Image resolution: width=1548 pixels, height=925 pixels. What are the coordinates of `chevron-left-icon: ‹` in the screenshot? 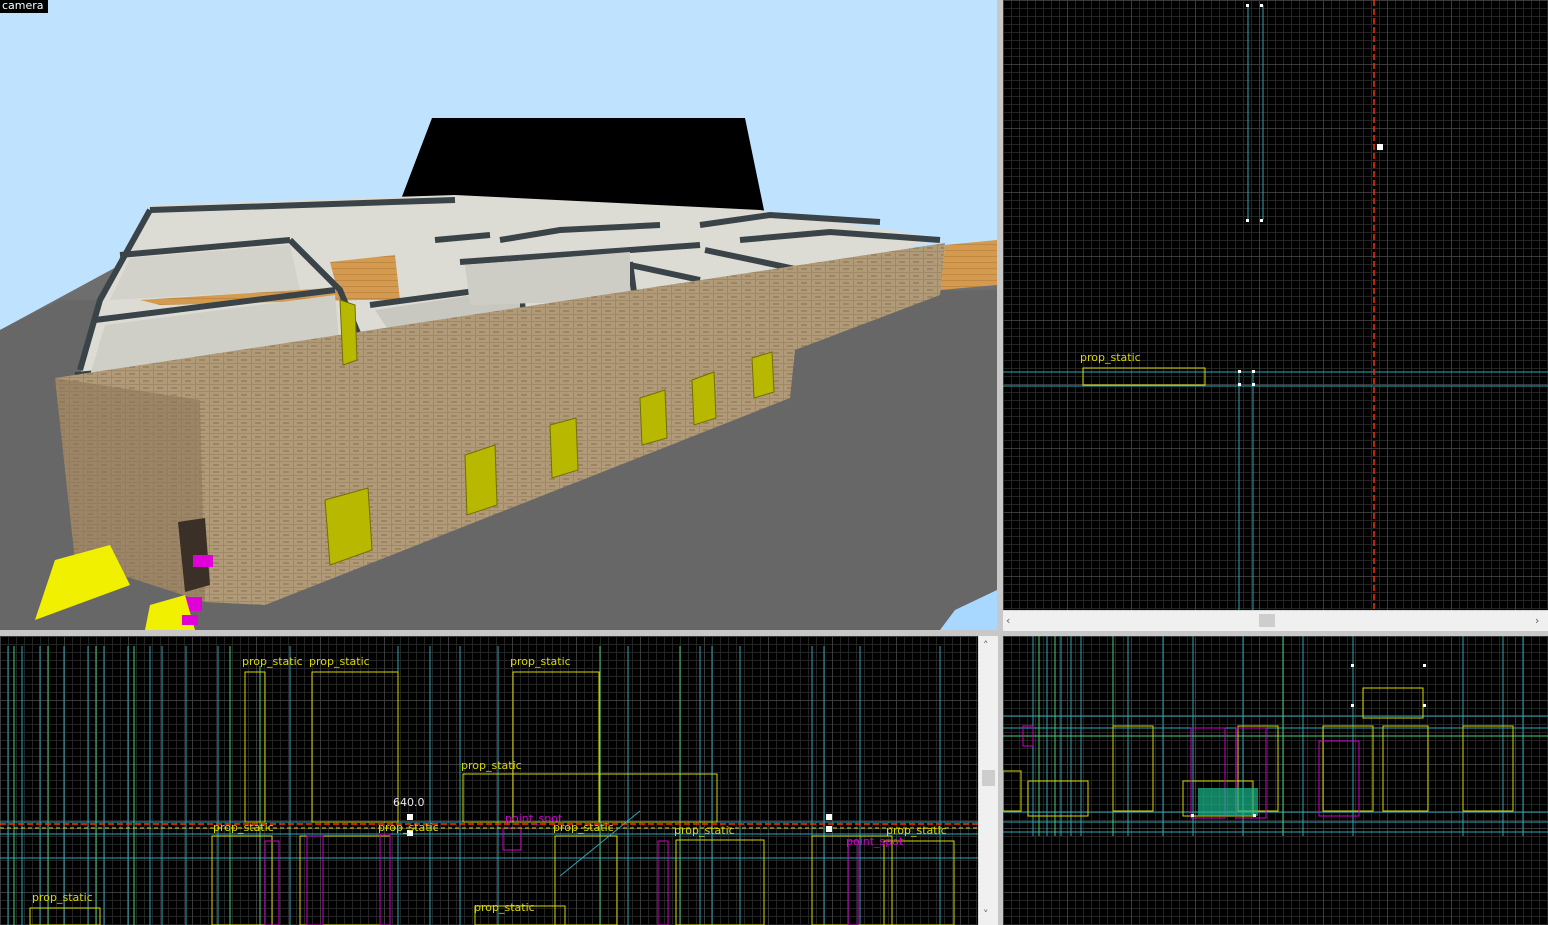 It's located at (1008, 620).